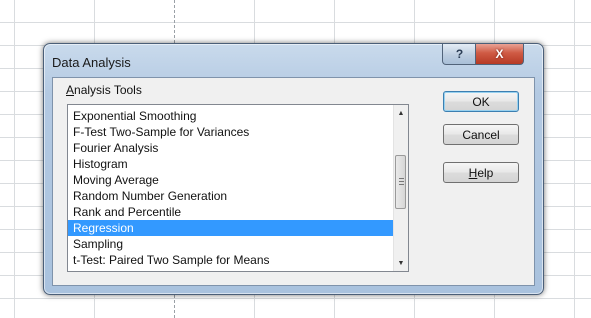  I want to click on vertical-scrollbar: ▲ ▼, so click(400, 188).